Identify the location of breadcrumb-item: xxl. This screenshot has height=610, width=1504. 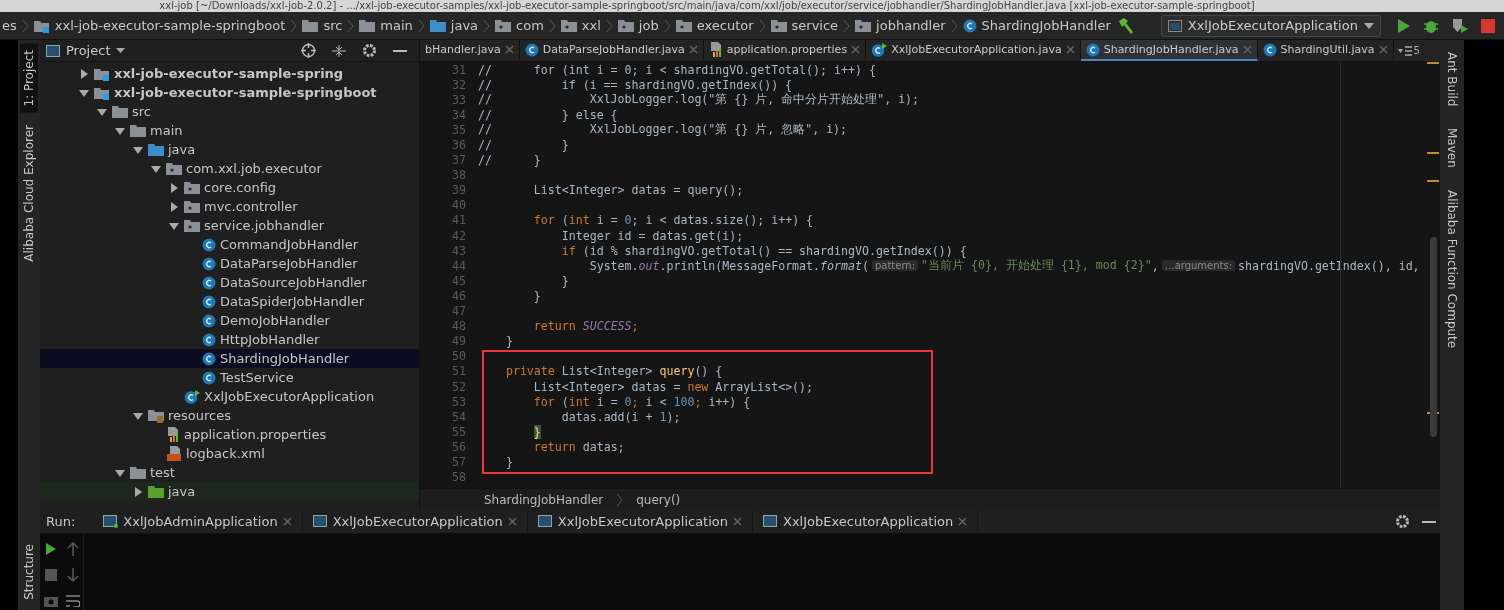
(580, 25).